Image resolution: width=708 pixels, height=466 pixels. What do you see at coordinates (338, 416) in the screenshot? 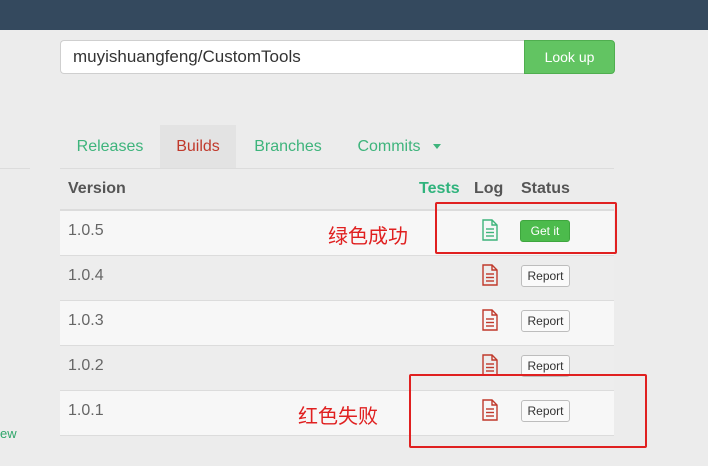
I see `failure-annotation-label: 红色失败` at bounding box center [338, 416].